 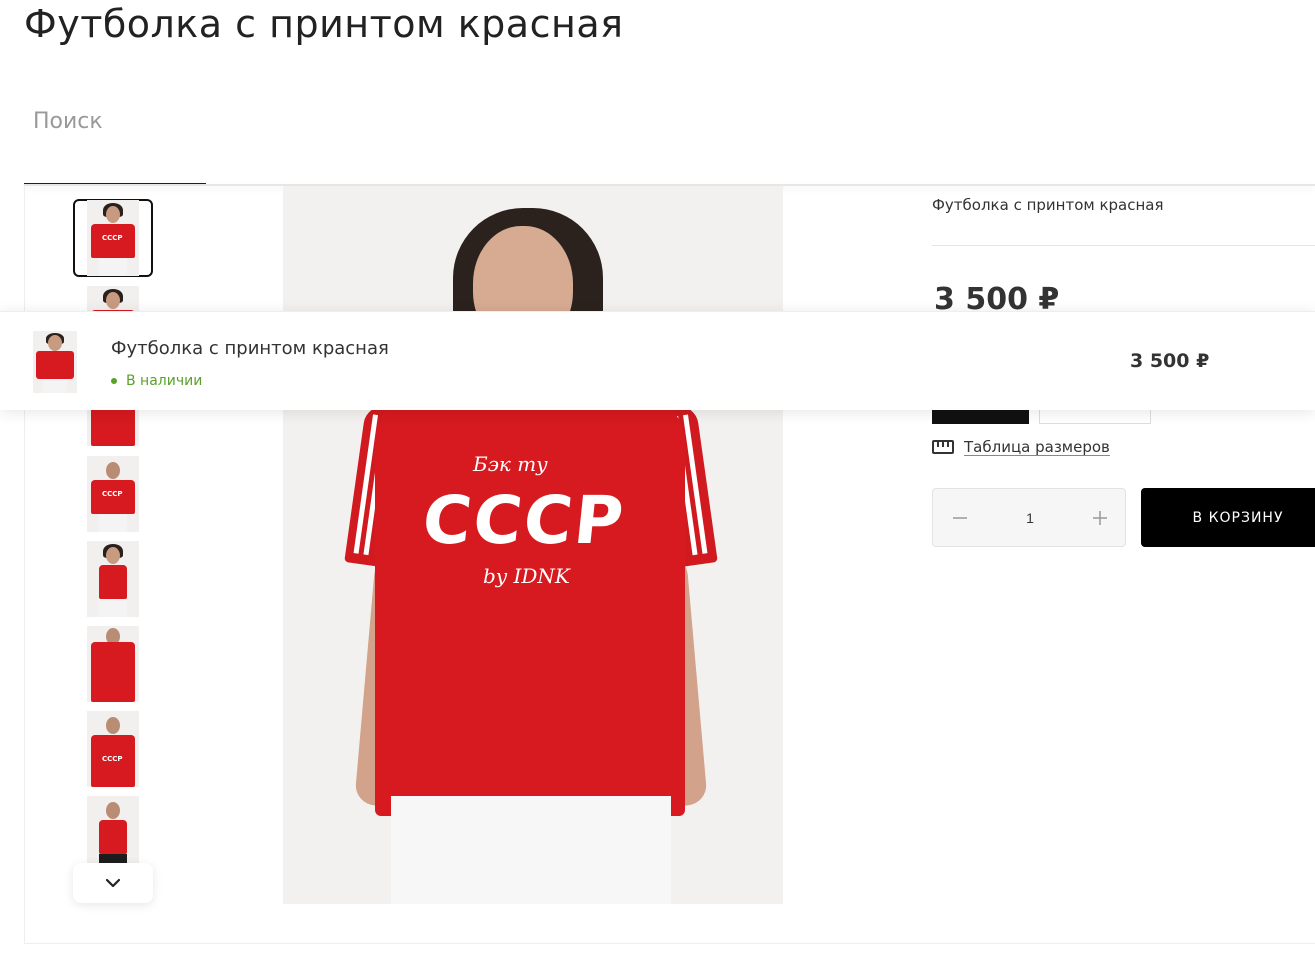 I want to click on thumbnails-scroll-down-button, so click(x=113, y=883).